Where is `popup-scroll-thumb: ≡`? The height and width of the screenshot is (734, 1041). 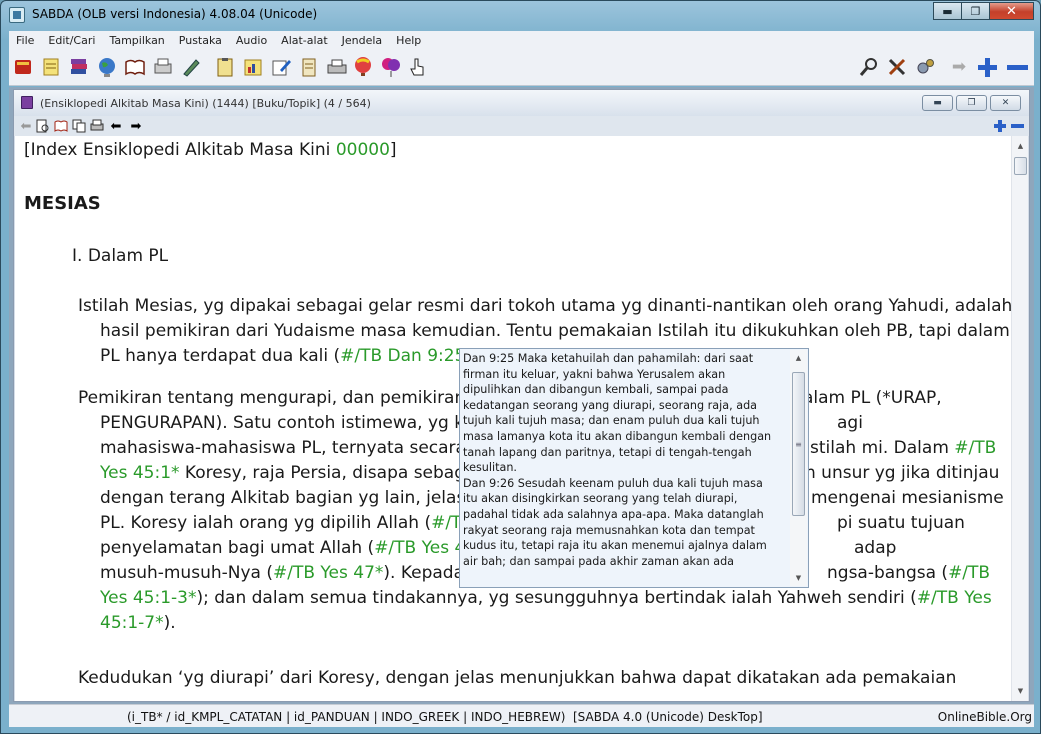 popup-scroll-thumb: ≡ is located at coordinates (798, 444).